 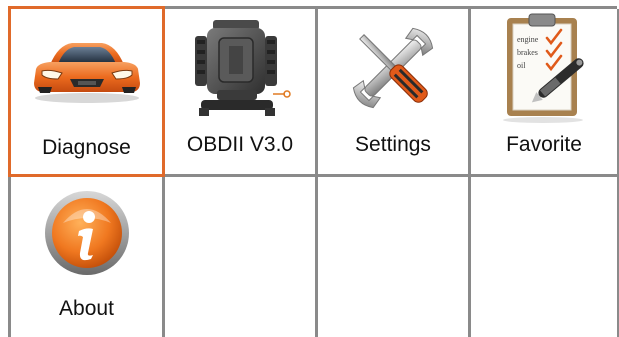 What do you see at coordinates (521, 65) in the screenshot?
I see `checklist-oil-text: oil` at bounding box center [521, 65].